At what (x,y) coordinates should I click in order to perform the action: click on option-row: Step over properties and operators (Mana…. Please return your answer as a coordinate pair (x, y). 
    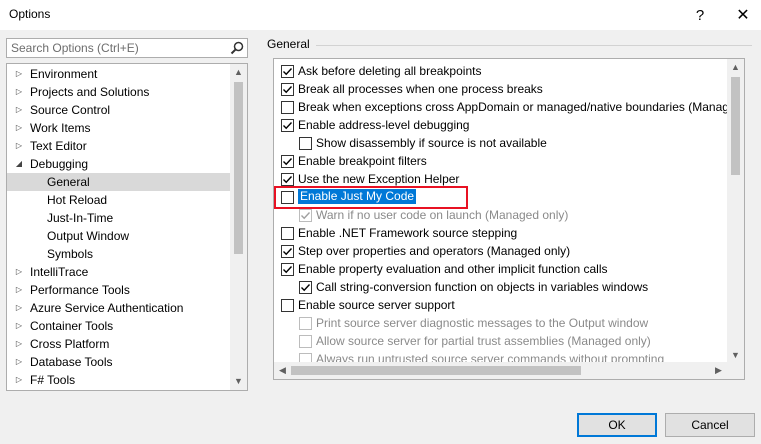
    Looking at the image, I should click on (500, 251).